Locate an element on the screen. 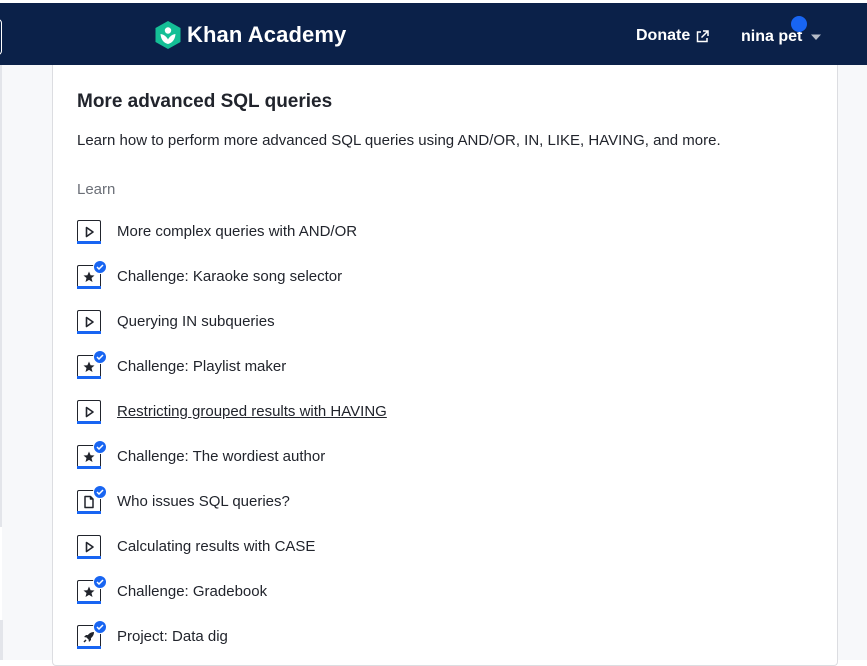 Image resolution: width=867 pixels, height=666 pixels. content-item-label: Who issues SQL queries? is located at coordinates (203, 501).